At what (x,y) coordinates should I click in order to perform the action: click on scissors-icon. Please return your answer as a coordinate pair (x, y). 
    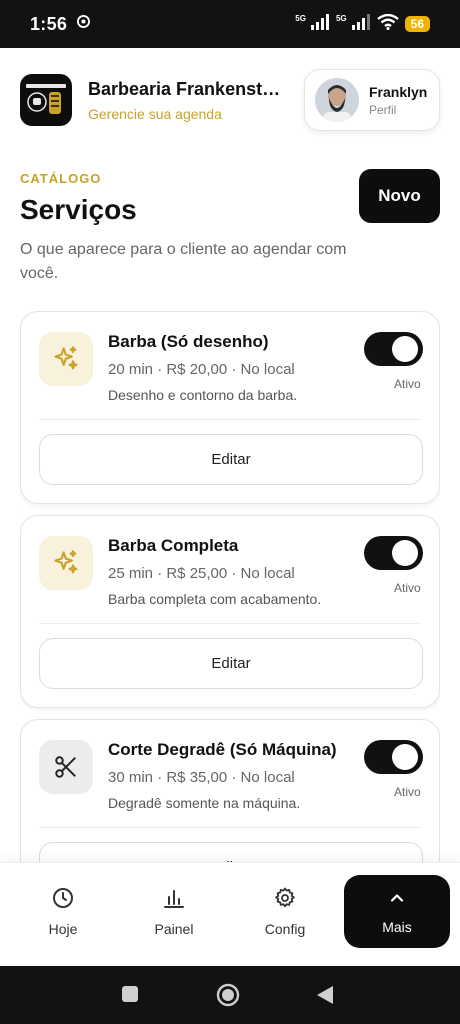
    Looking at the image, I should click on (66, 767).